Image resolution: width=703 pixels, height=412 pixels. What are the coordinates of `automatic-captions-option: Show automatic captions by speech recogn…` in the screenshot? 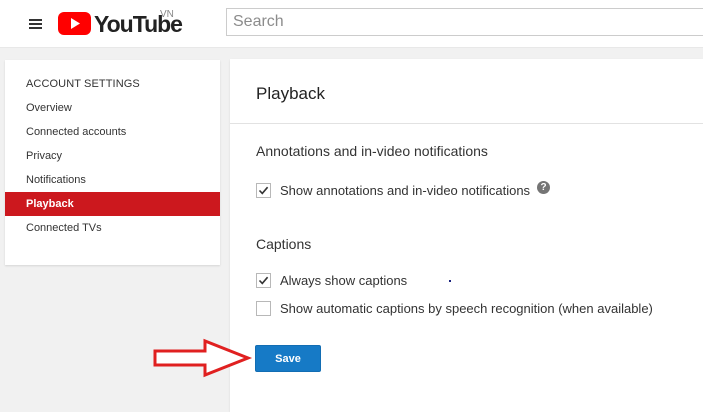 It's located at (466, 310).